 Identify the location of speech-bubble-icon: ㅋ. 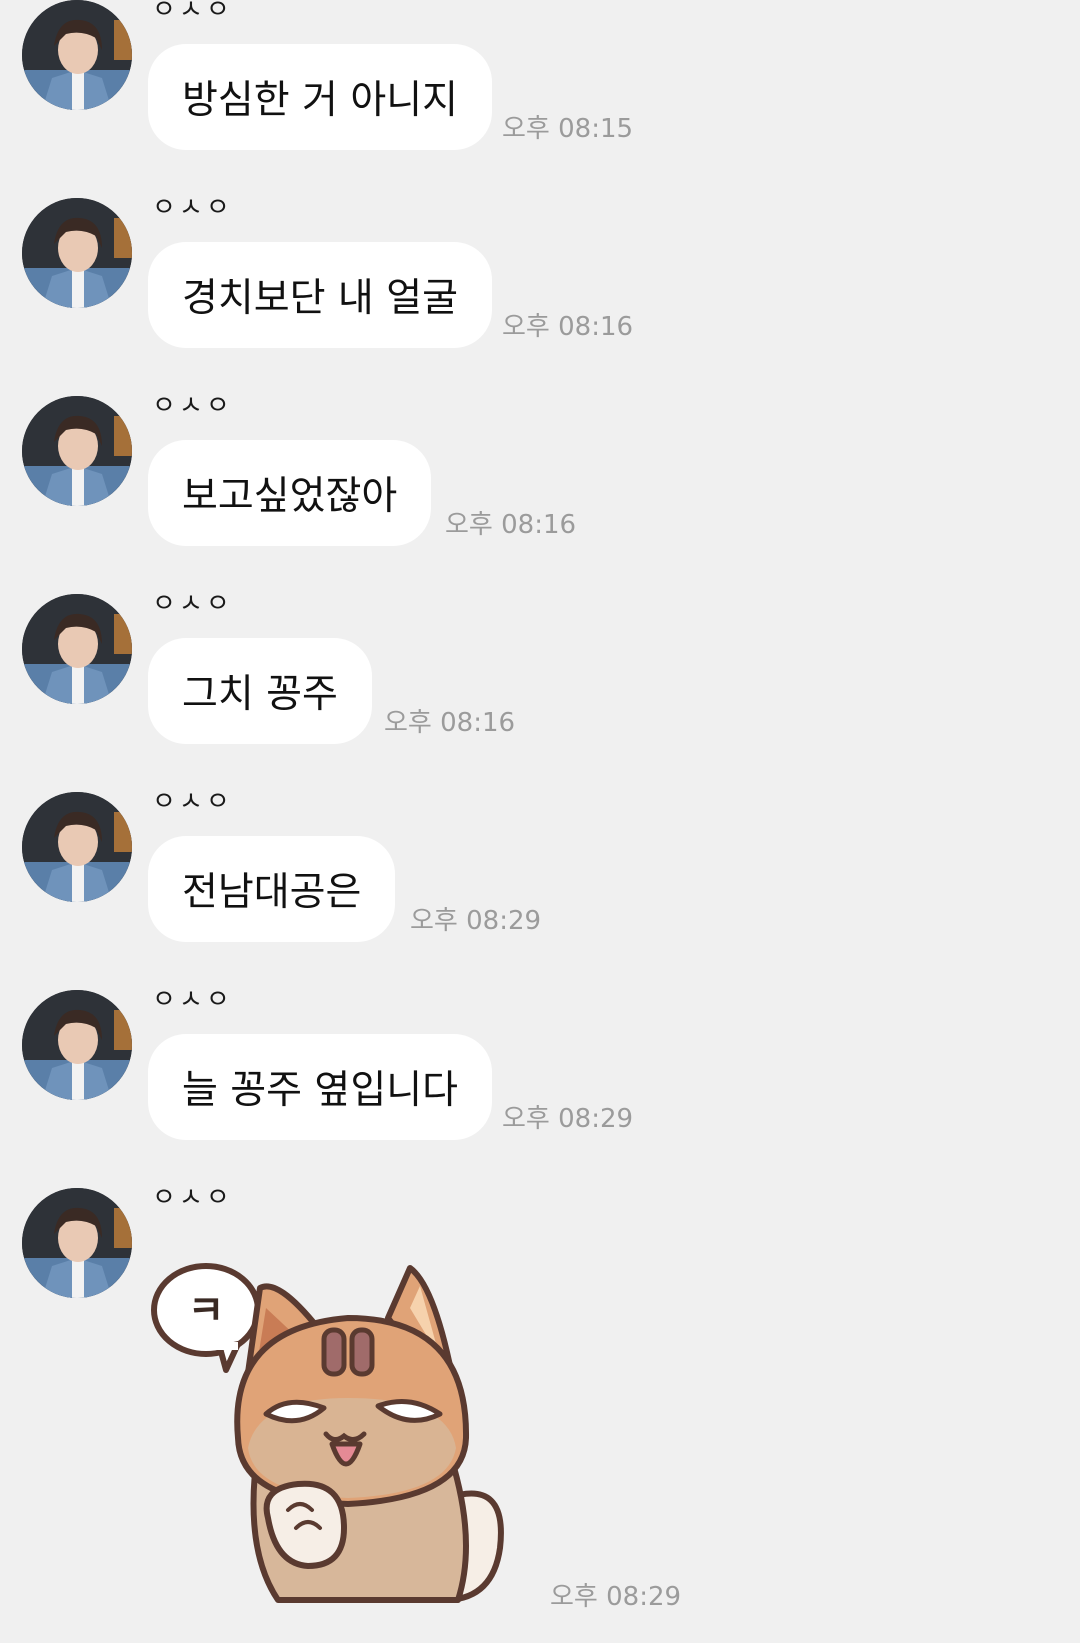
(206, 1318).